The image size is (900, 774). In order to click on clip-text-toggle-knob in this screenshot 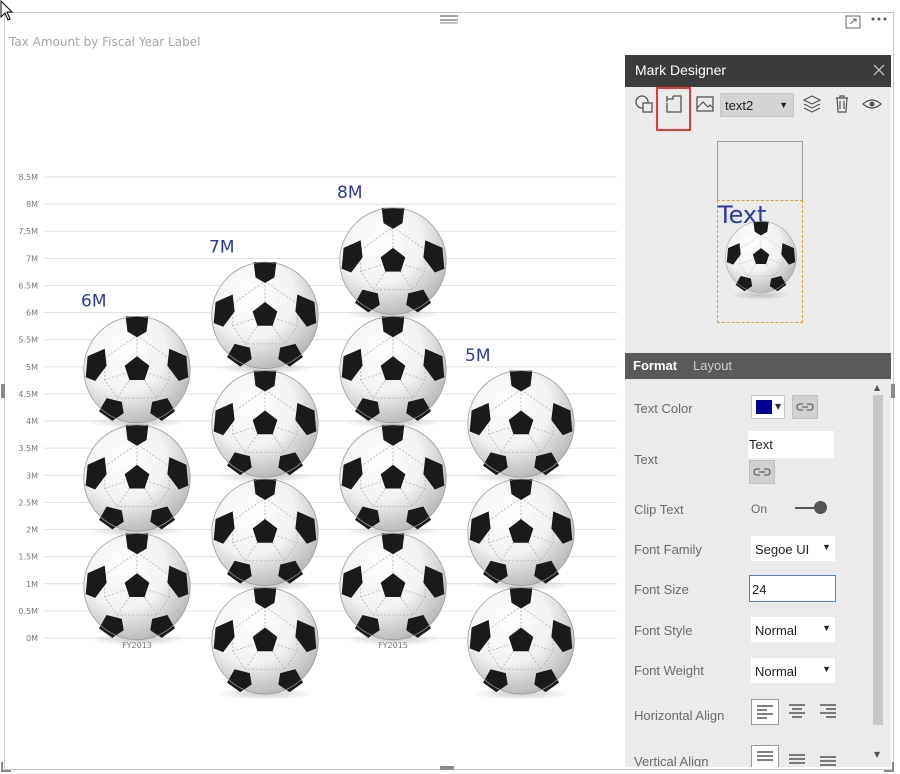, I will do `click(820, 507)`.